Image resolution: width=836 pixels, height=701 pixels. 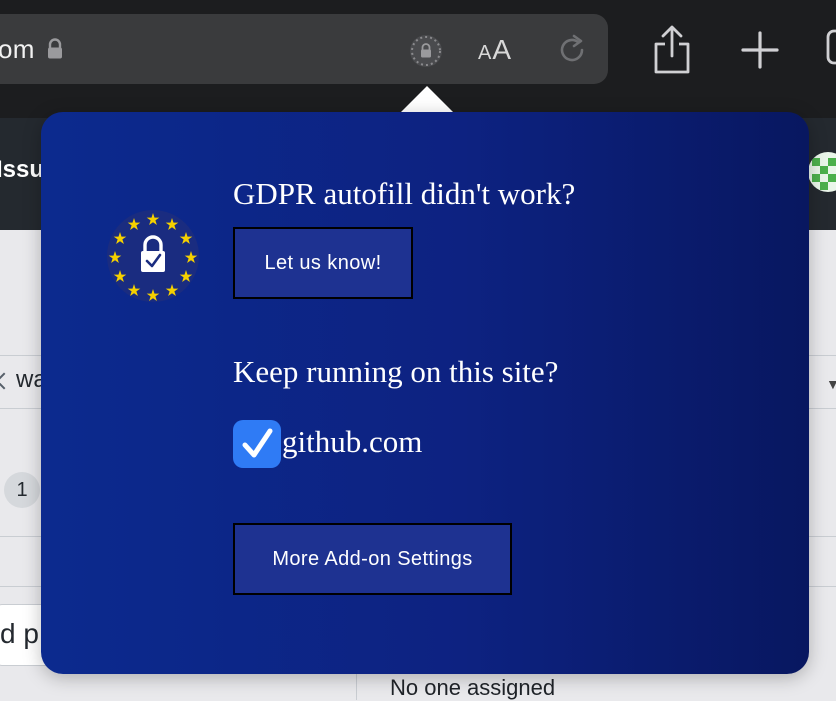 I want to click on new-tab-plus-icon, so click(x=760, y=52).